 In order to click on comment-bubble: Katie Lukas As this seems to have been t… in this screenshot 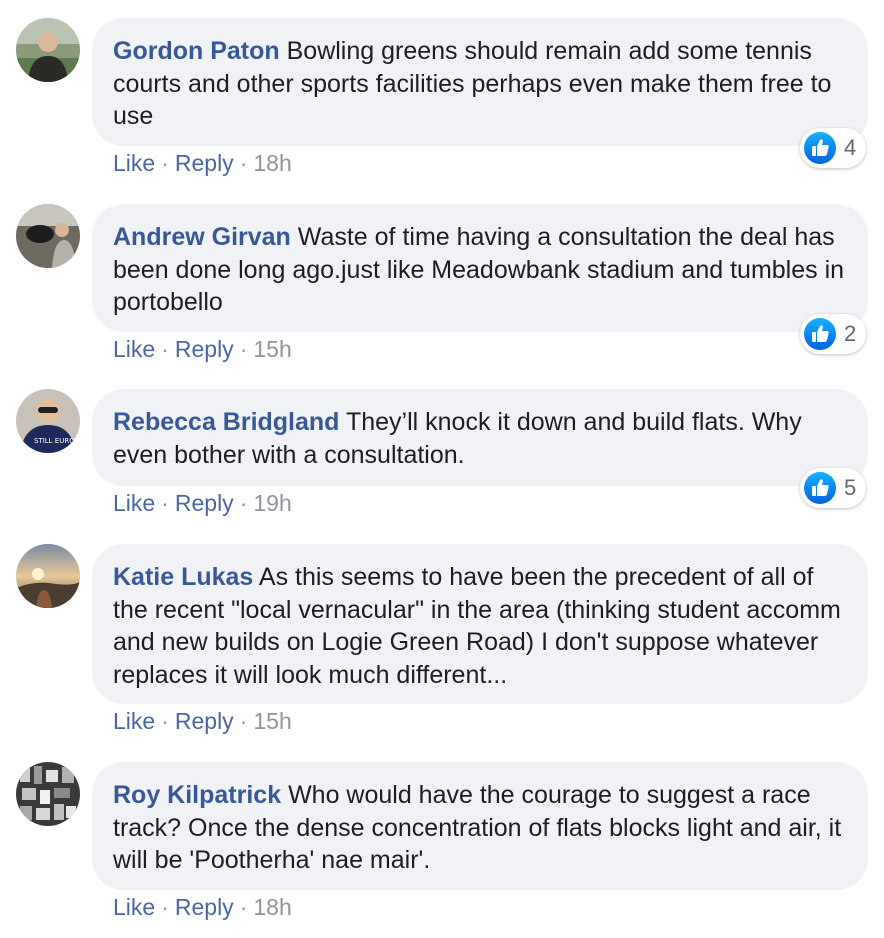, I will do `click(480, 624)`.